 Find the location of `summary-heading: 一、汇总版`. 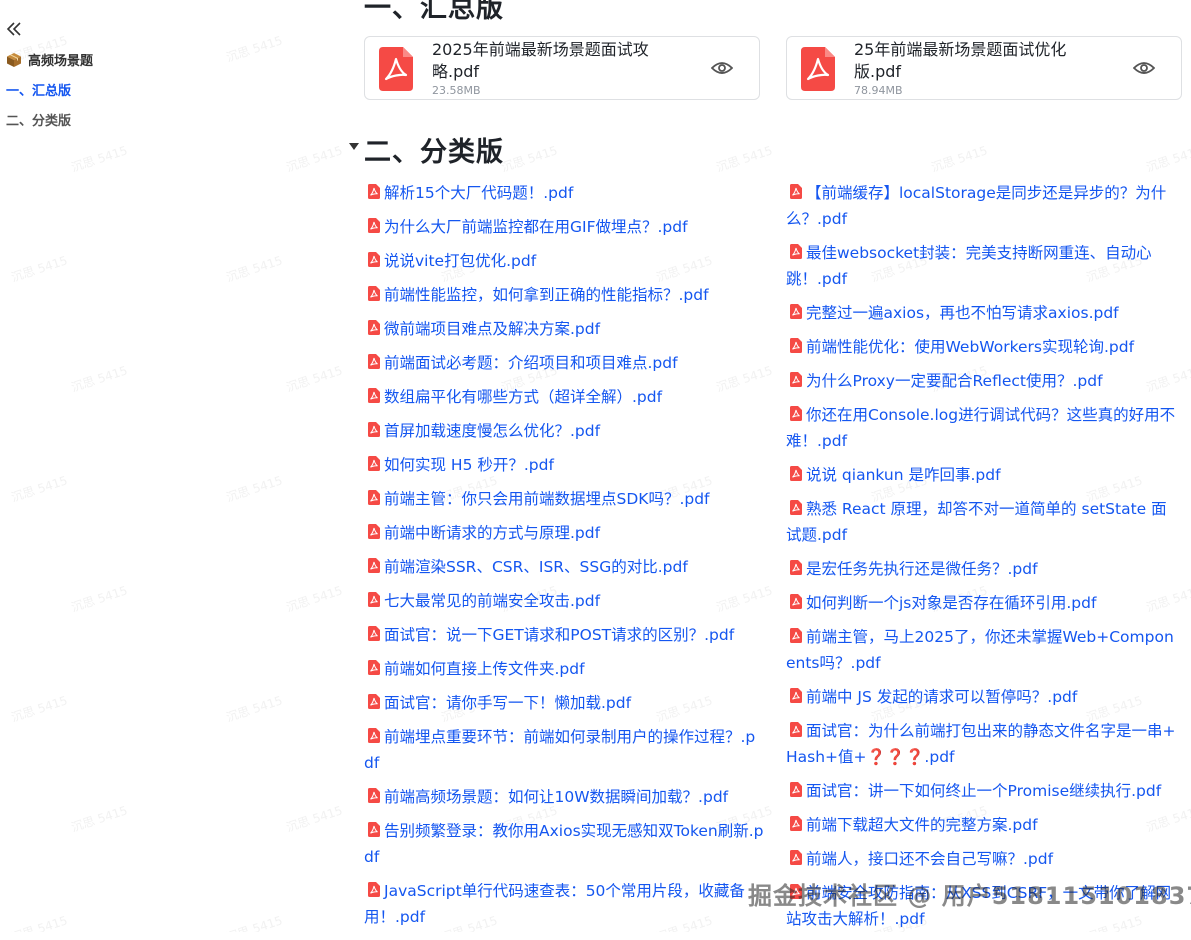

summary-heading: 一、汇总版 is located at coordinates (434, 12).